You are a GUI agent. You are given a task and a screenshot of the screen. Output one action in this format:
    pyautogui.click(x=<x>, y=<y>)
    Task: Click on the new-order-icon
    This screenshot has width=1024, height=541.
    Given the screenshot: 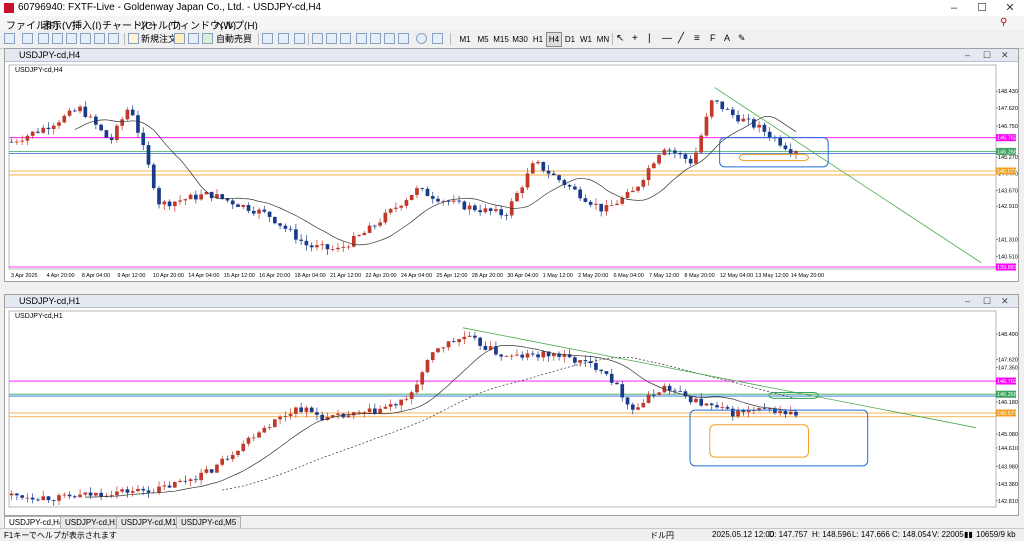 What is the action you would take?
    pyautogui.click(x=133, y=38)
    